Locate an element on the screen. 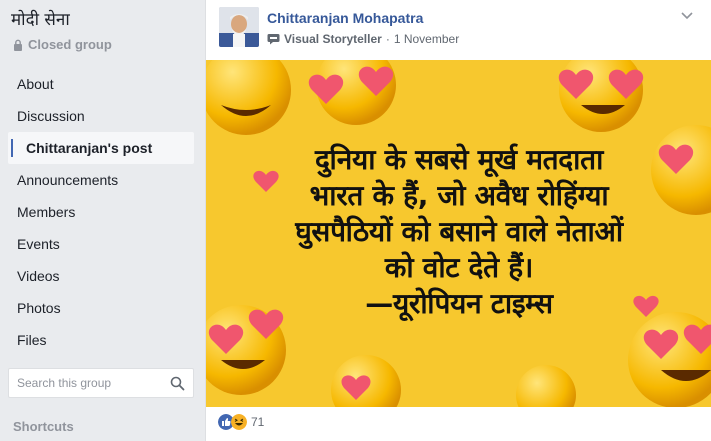 The width and height of the screenshot is (711, 441). reactions-bar: 71 is located at coordinates (241, 422).